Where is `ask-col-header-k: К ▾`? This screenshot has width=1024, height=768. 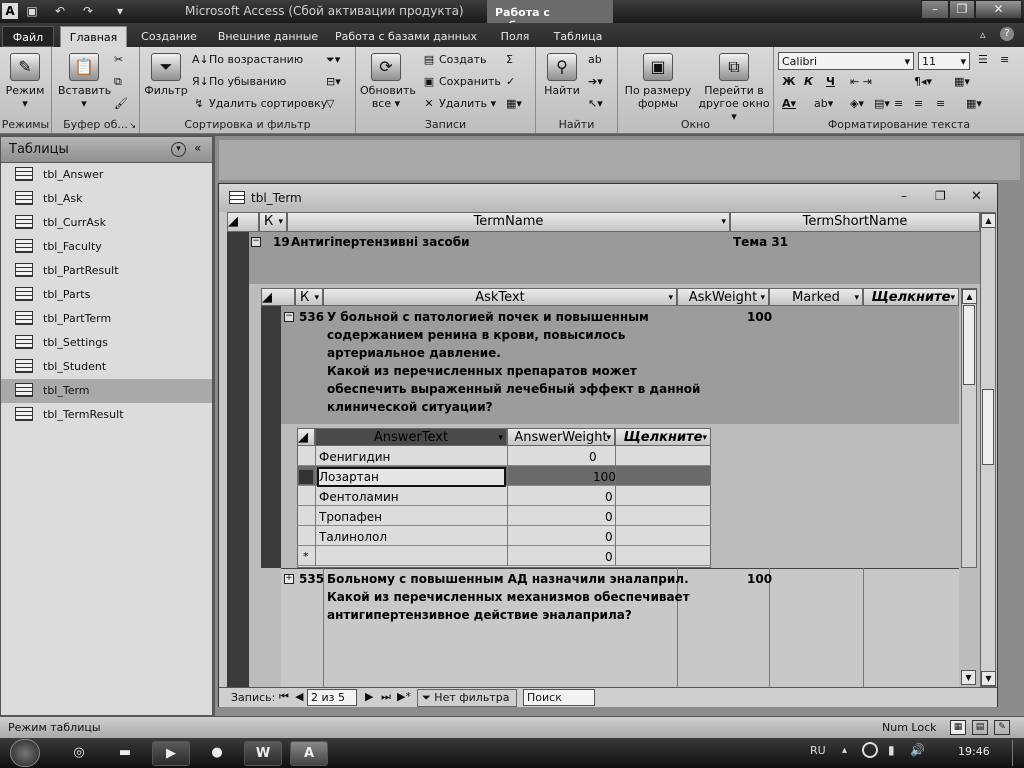 ask-col-header-k: К ▾ is located at coordinates (309, 297).